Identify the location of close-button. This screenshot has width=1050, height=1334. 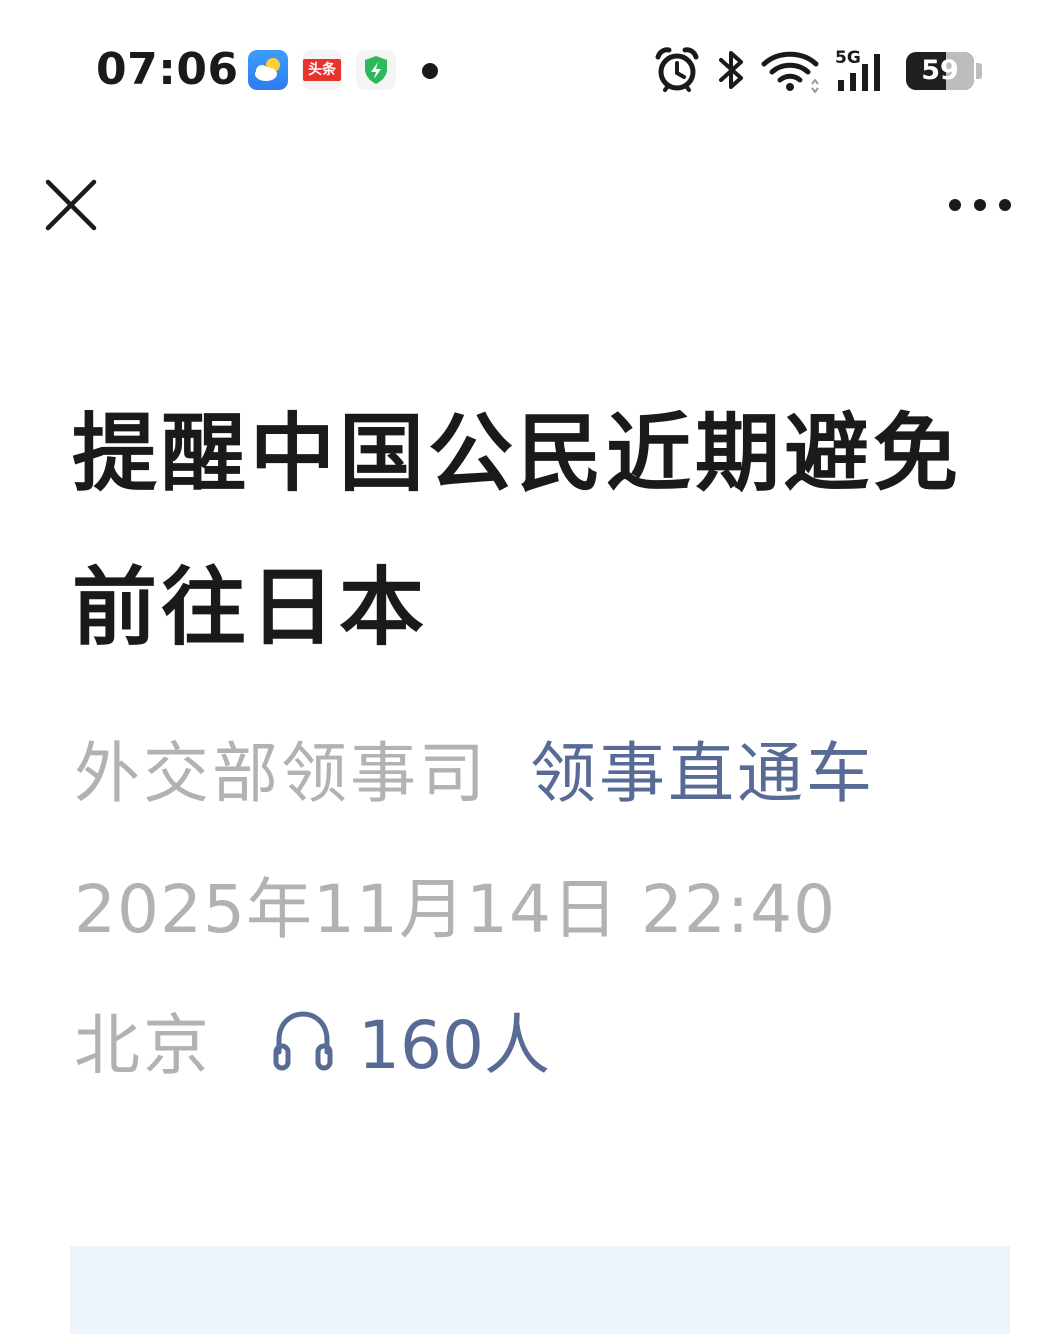
(71, 205).